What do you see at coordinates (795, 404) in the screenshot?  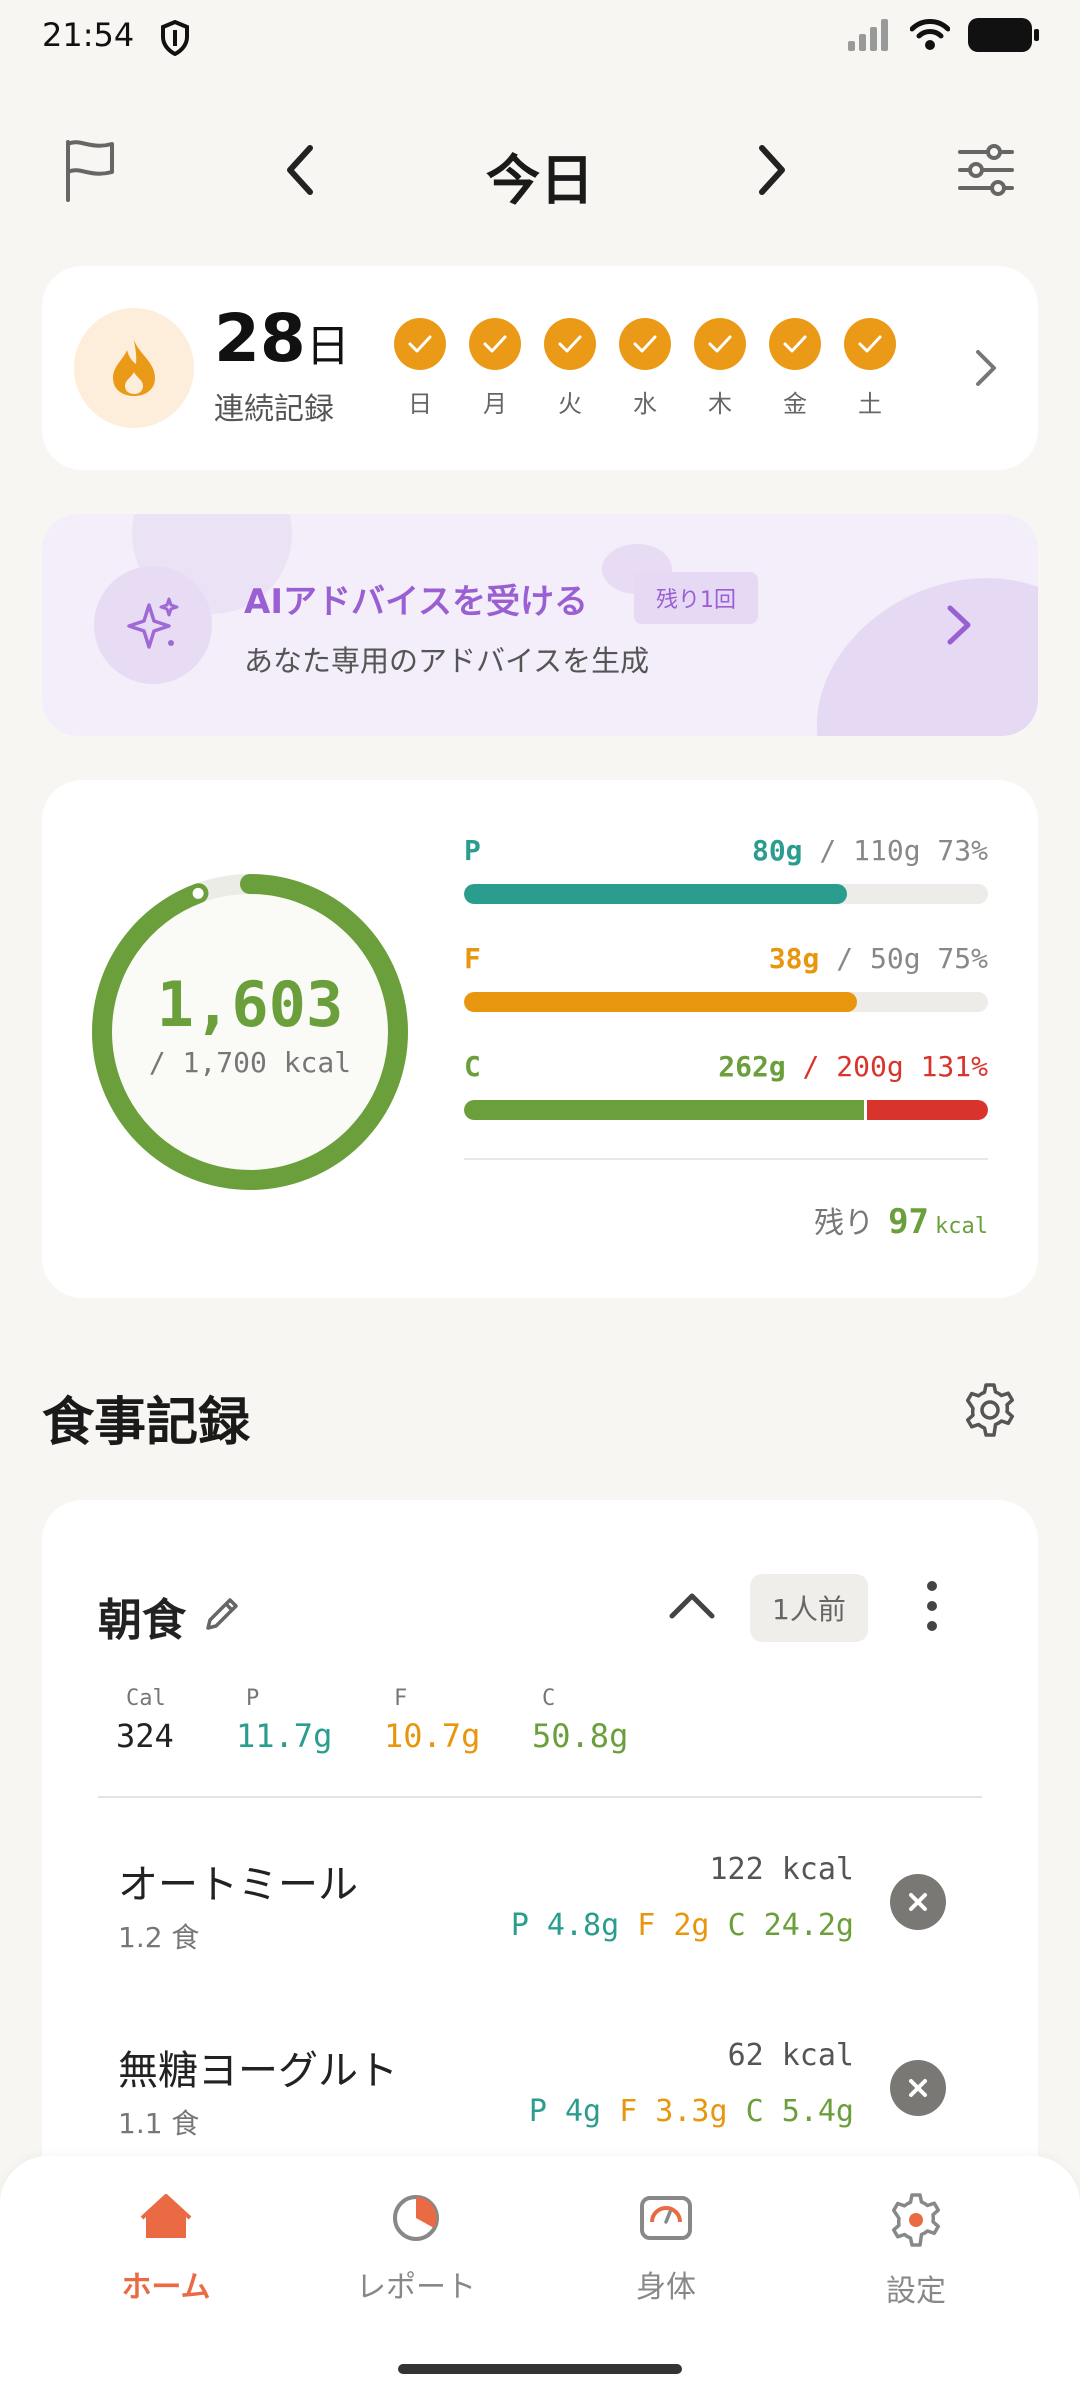 I see `weekday-label: 金` at bounding box center [795, 404].